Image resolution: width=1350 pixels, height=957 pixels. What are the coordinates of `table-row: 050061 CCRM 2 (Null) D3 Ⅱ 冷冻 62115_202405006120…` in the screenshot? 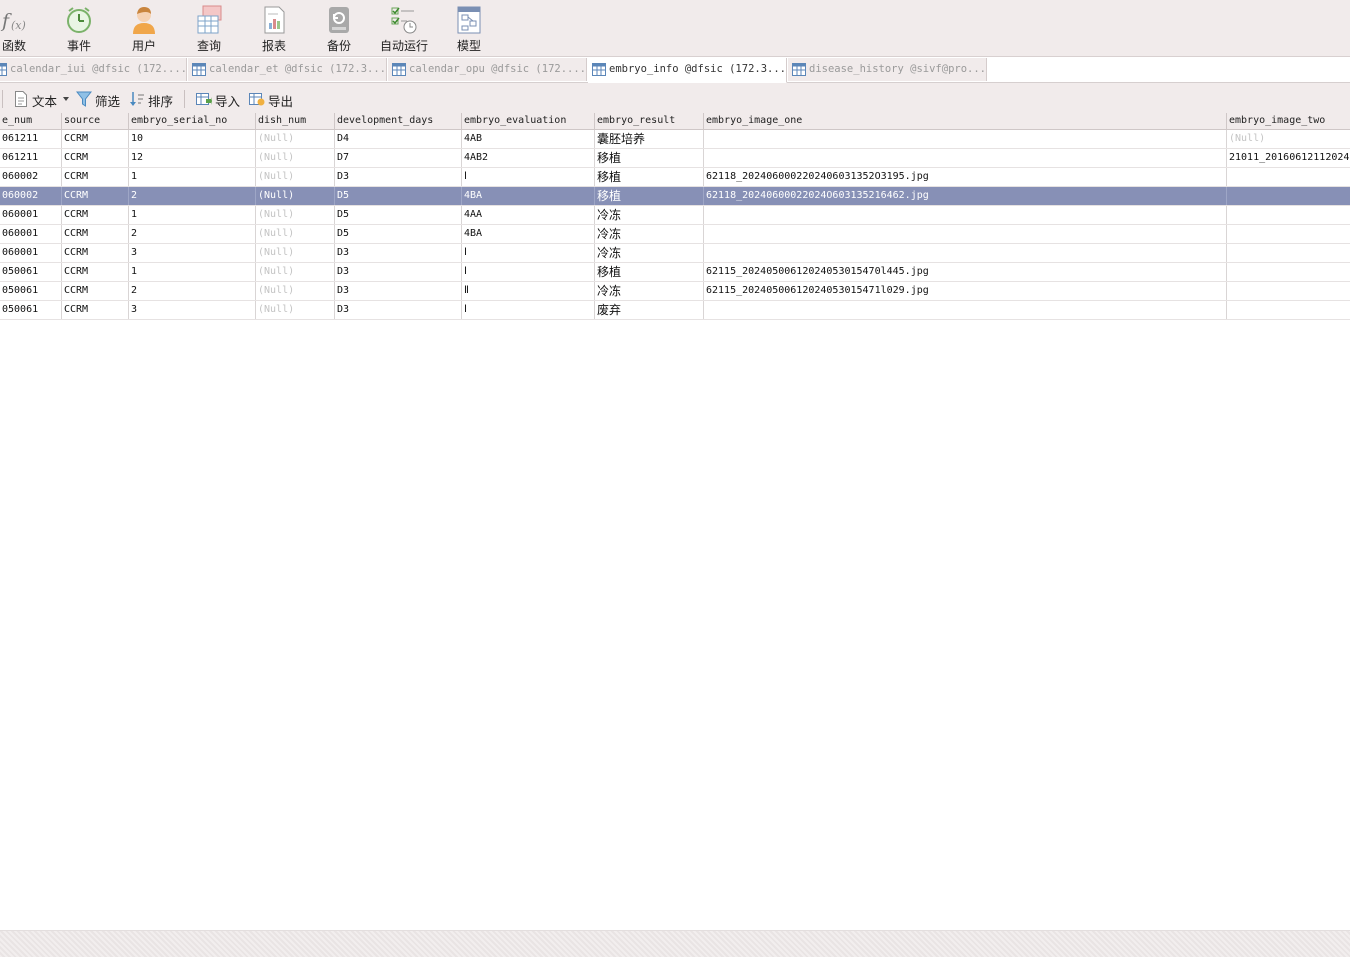 It's located at (675, 291).